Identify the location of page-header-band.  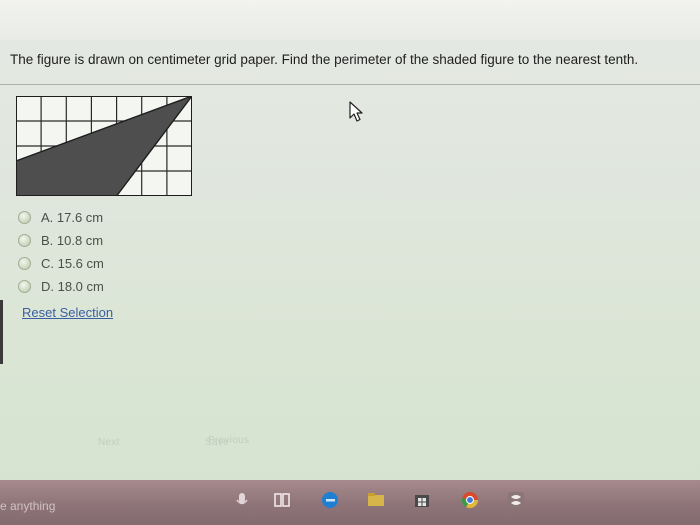
(350, 20).